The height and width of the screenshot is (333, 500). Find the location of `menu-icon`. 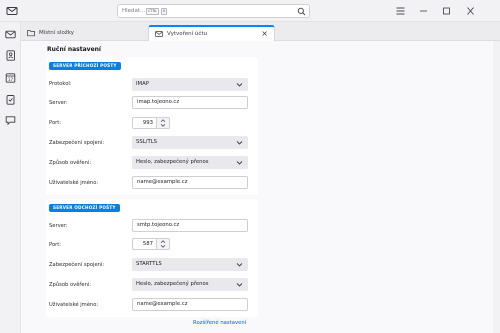

menu-icon is located at coordinates (400, 11).